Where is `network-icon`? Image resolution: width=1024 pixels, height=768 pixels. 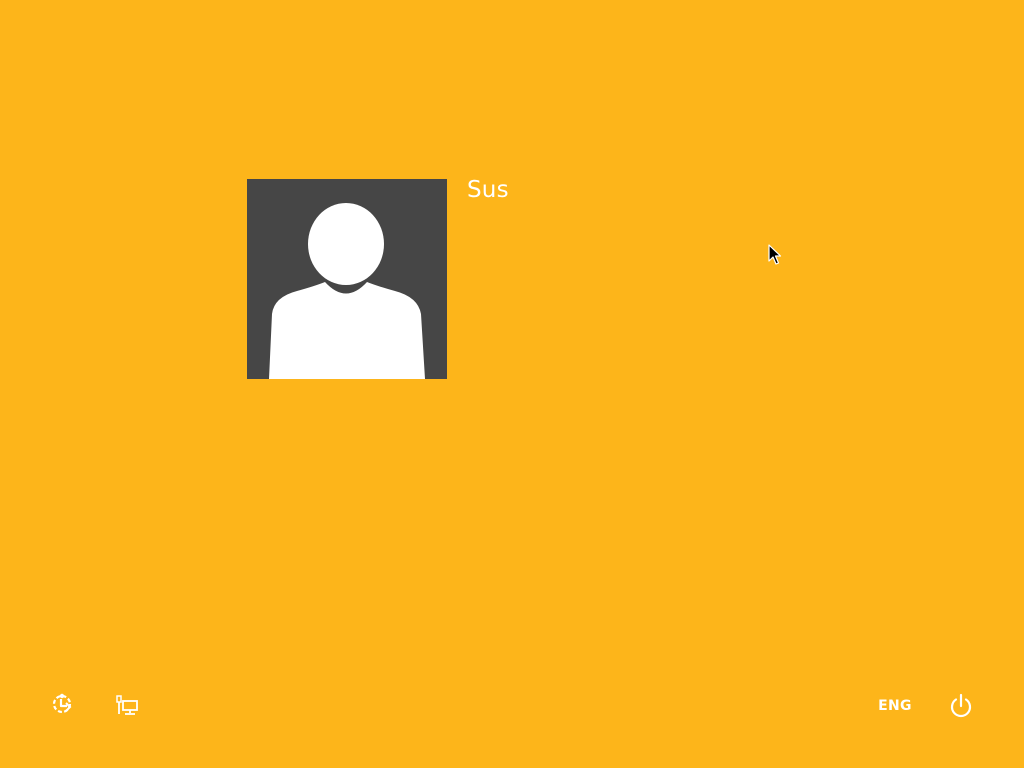
network-icon is located at coordinates (127, 705).